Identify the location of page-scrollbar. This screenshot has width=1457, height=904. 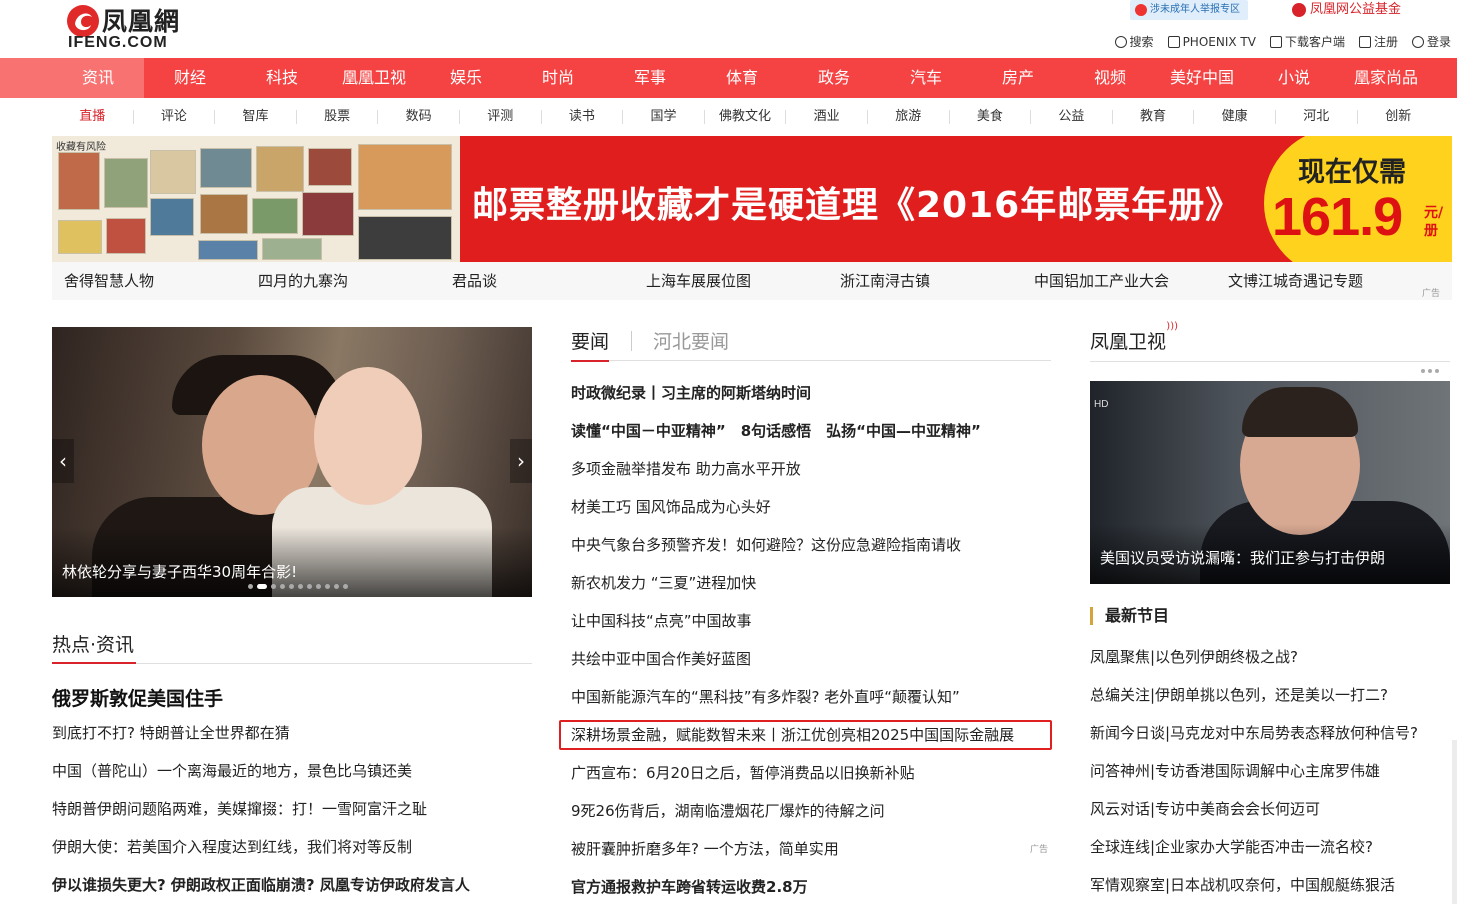
(1454, 822).